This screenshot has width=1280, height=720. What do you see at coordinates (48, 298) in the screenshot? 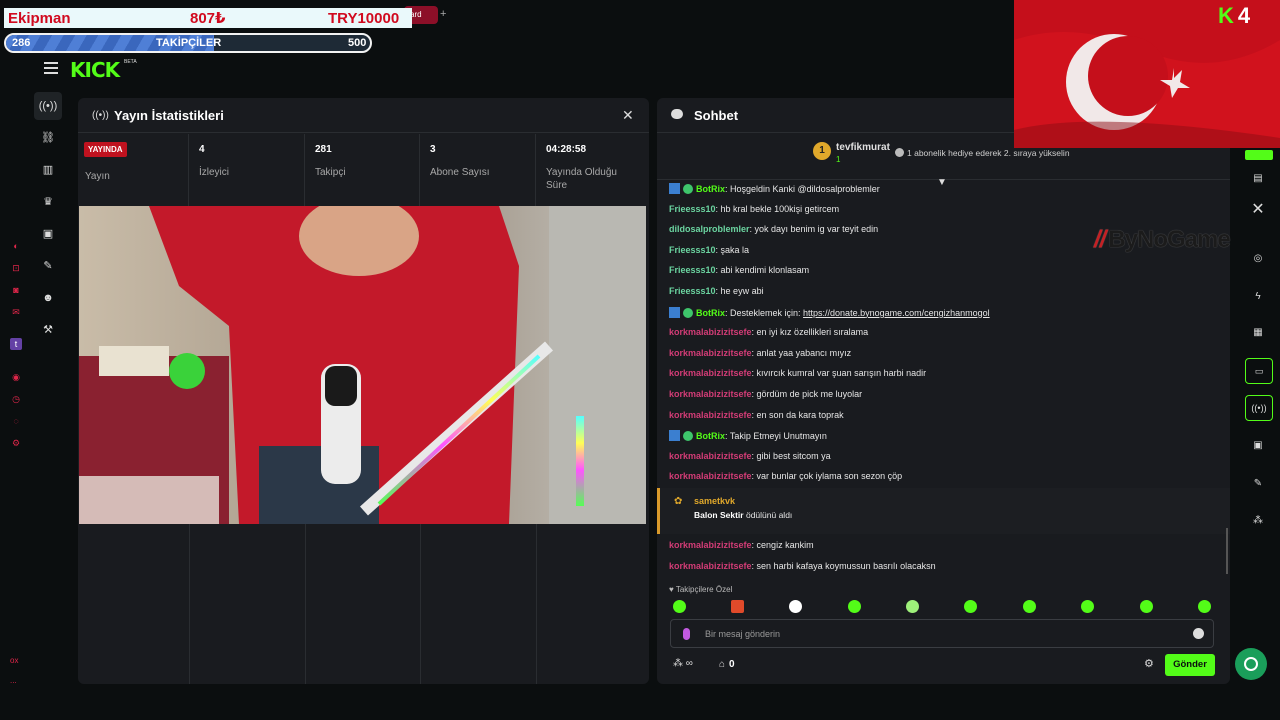
I see `users-icon: ☻` at bounding box center [48, 298].